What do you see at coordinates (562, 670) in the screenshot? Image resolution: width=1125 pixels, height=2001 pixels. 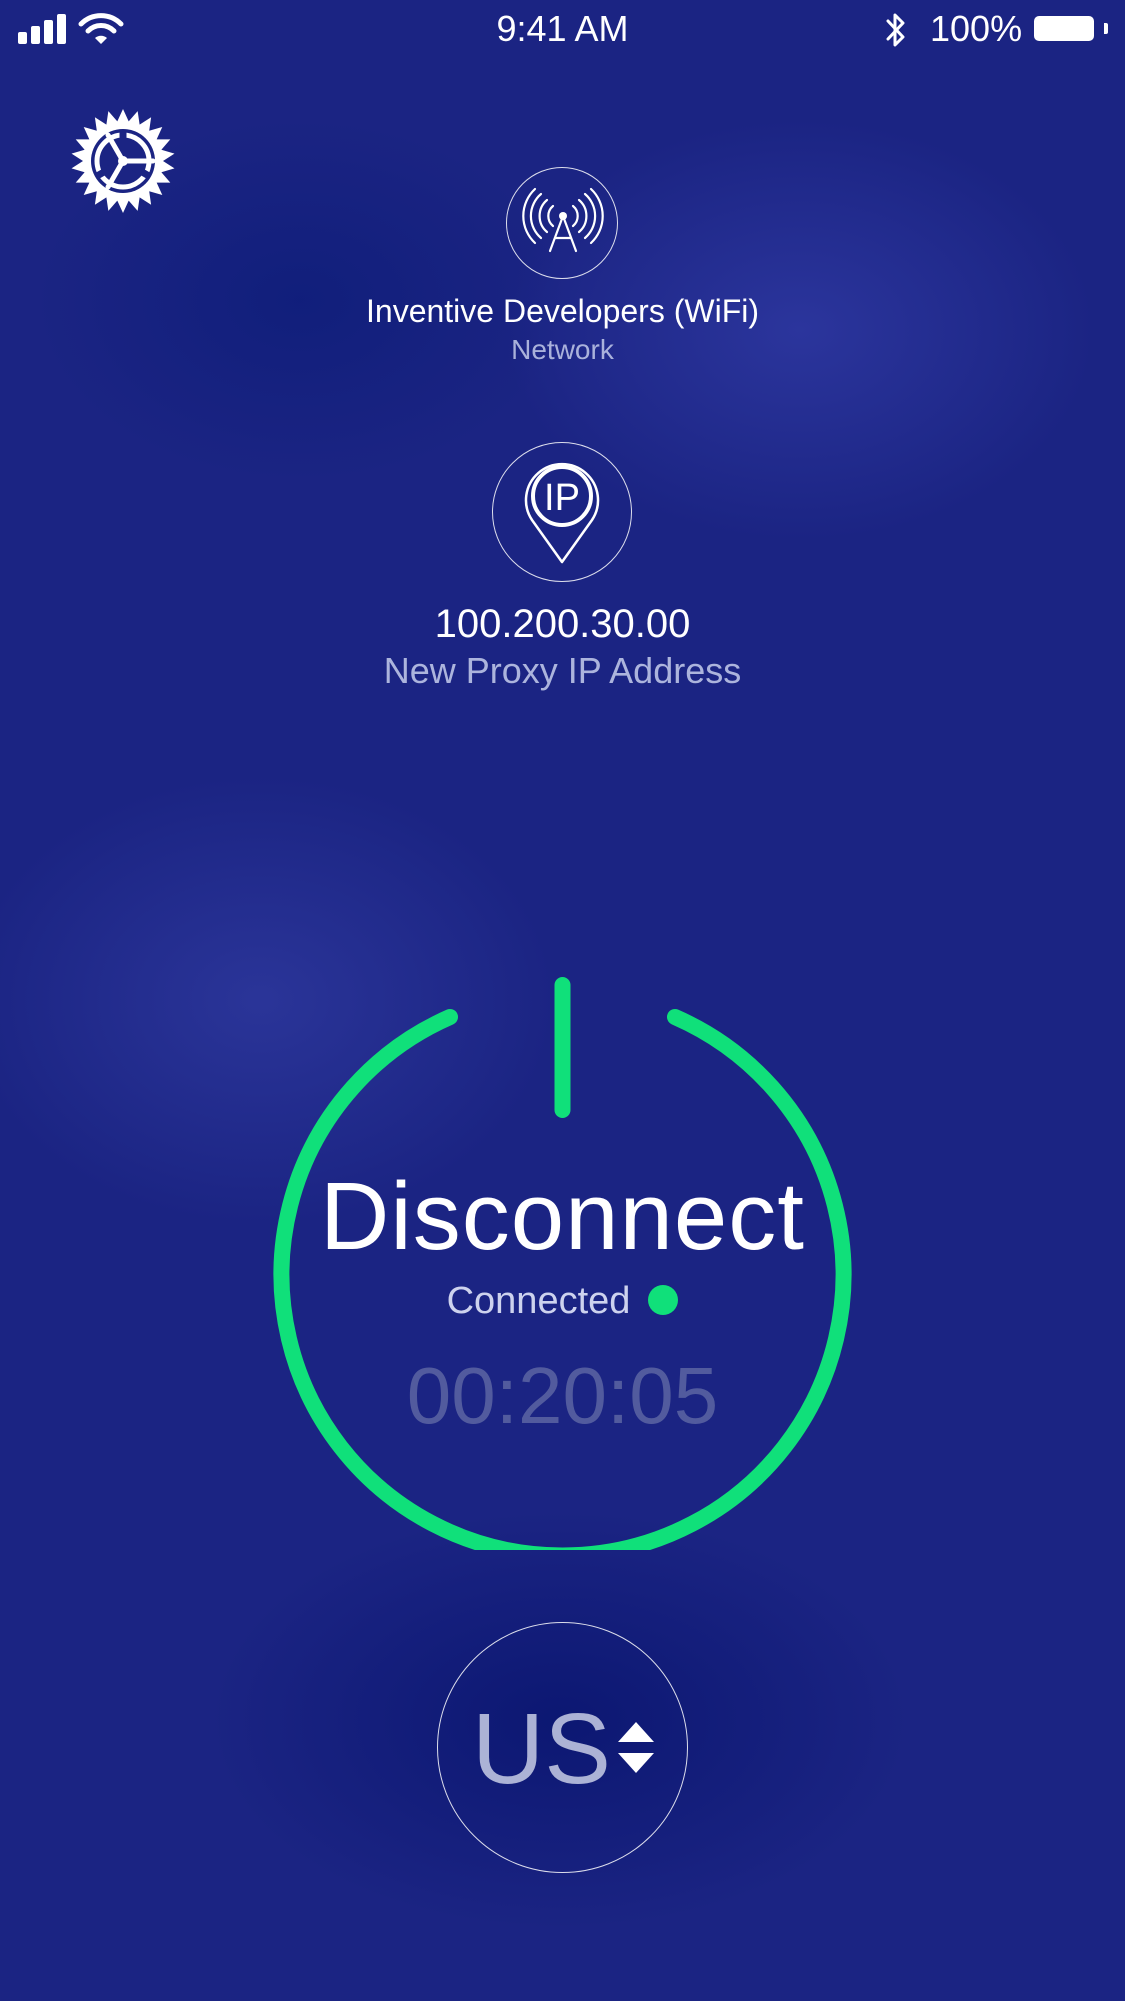 I see `proxy-ip-label: New Proxy IP Address` at bounding box center [562, 670].